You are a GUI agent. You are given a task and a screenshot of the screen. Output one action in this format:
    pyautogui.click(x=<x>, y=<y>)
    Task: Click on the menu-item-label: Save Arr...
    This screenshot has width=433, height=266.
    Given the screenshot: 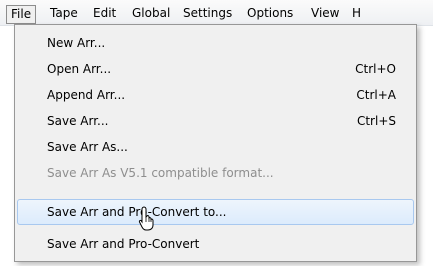 What is the action you would take?
    pyautogui.click(x=78, y=121)
    